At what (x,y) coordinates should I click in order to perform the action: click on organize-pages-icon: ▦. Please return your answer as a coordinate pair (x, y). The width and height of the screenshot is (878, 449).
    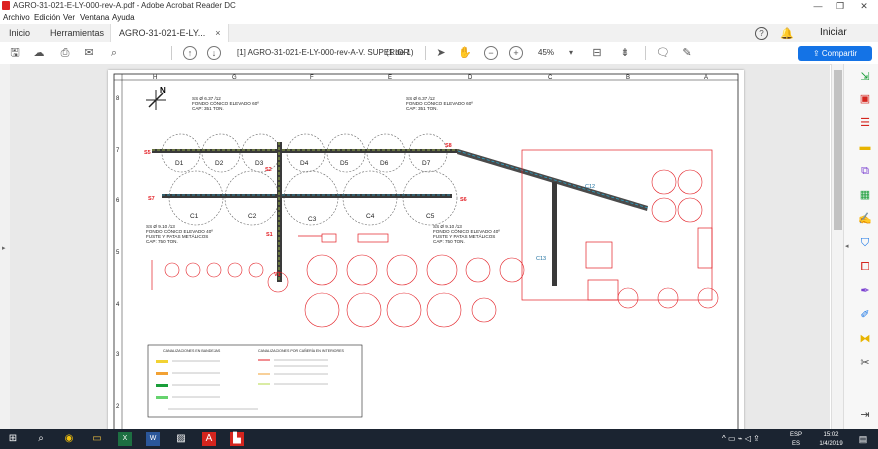
    Looking at the image, I should click on (865, 195).